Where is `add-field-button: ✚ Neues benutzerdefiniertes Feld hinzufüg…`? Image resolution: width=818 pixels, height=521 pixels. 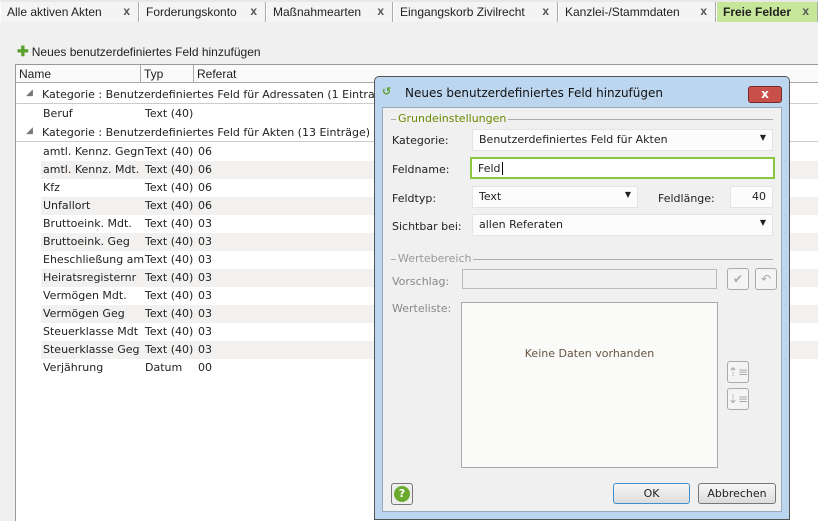
add-field-button: ✚ Neues benutzerdefiniertes Feld hinzufüg… is located at coordinates (139, 51).